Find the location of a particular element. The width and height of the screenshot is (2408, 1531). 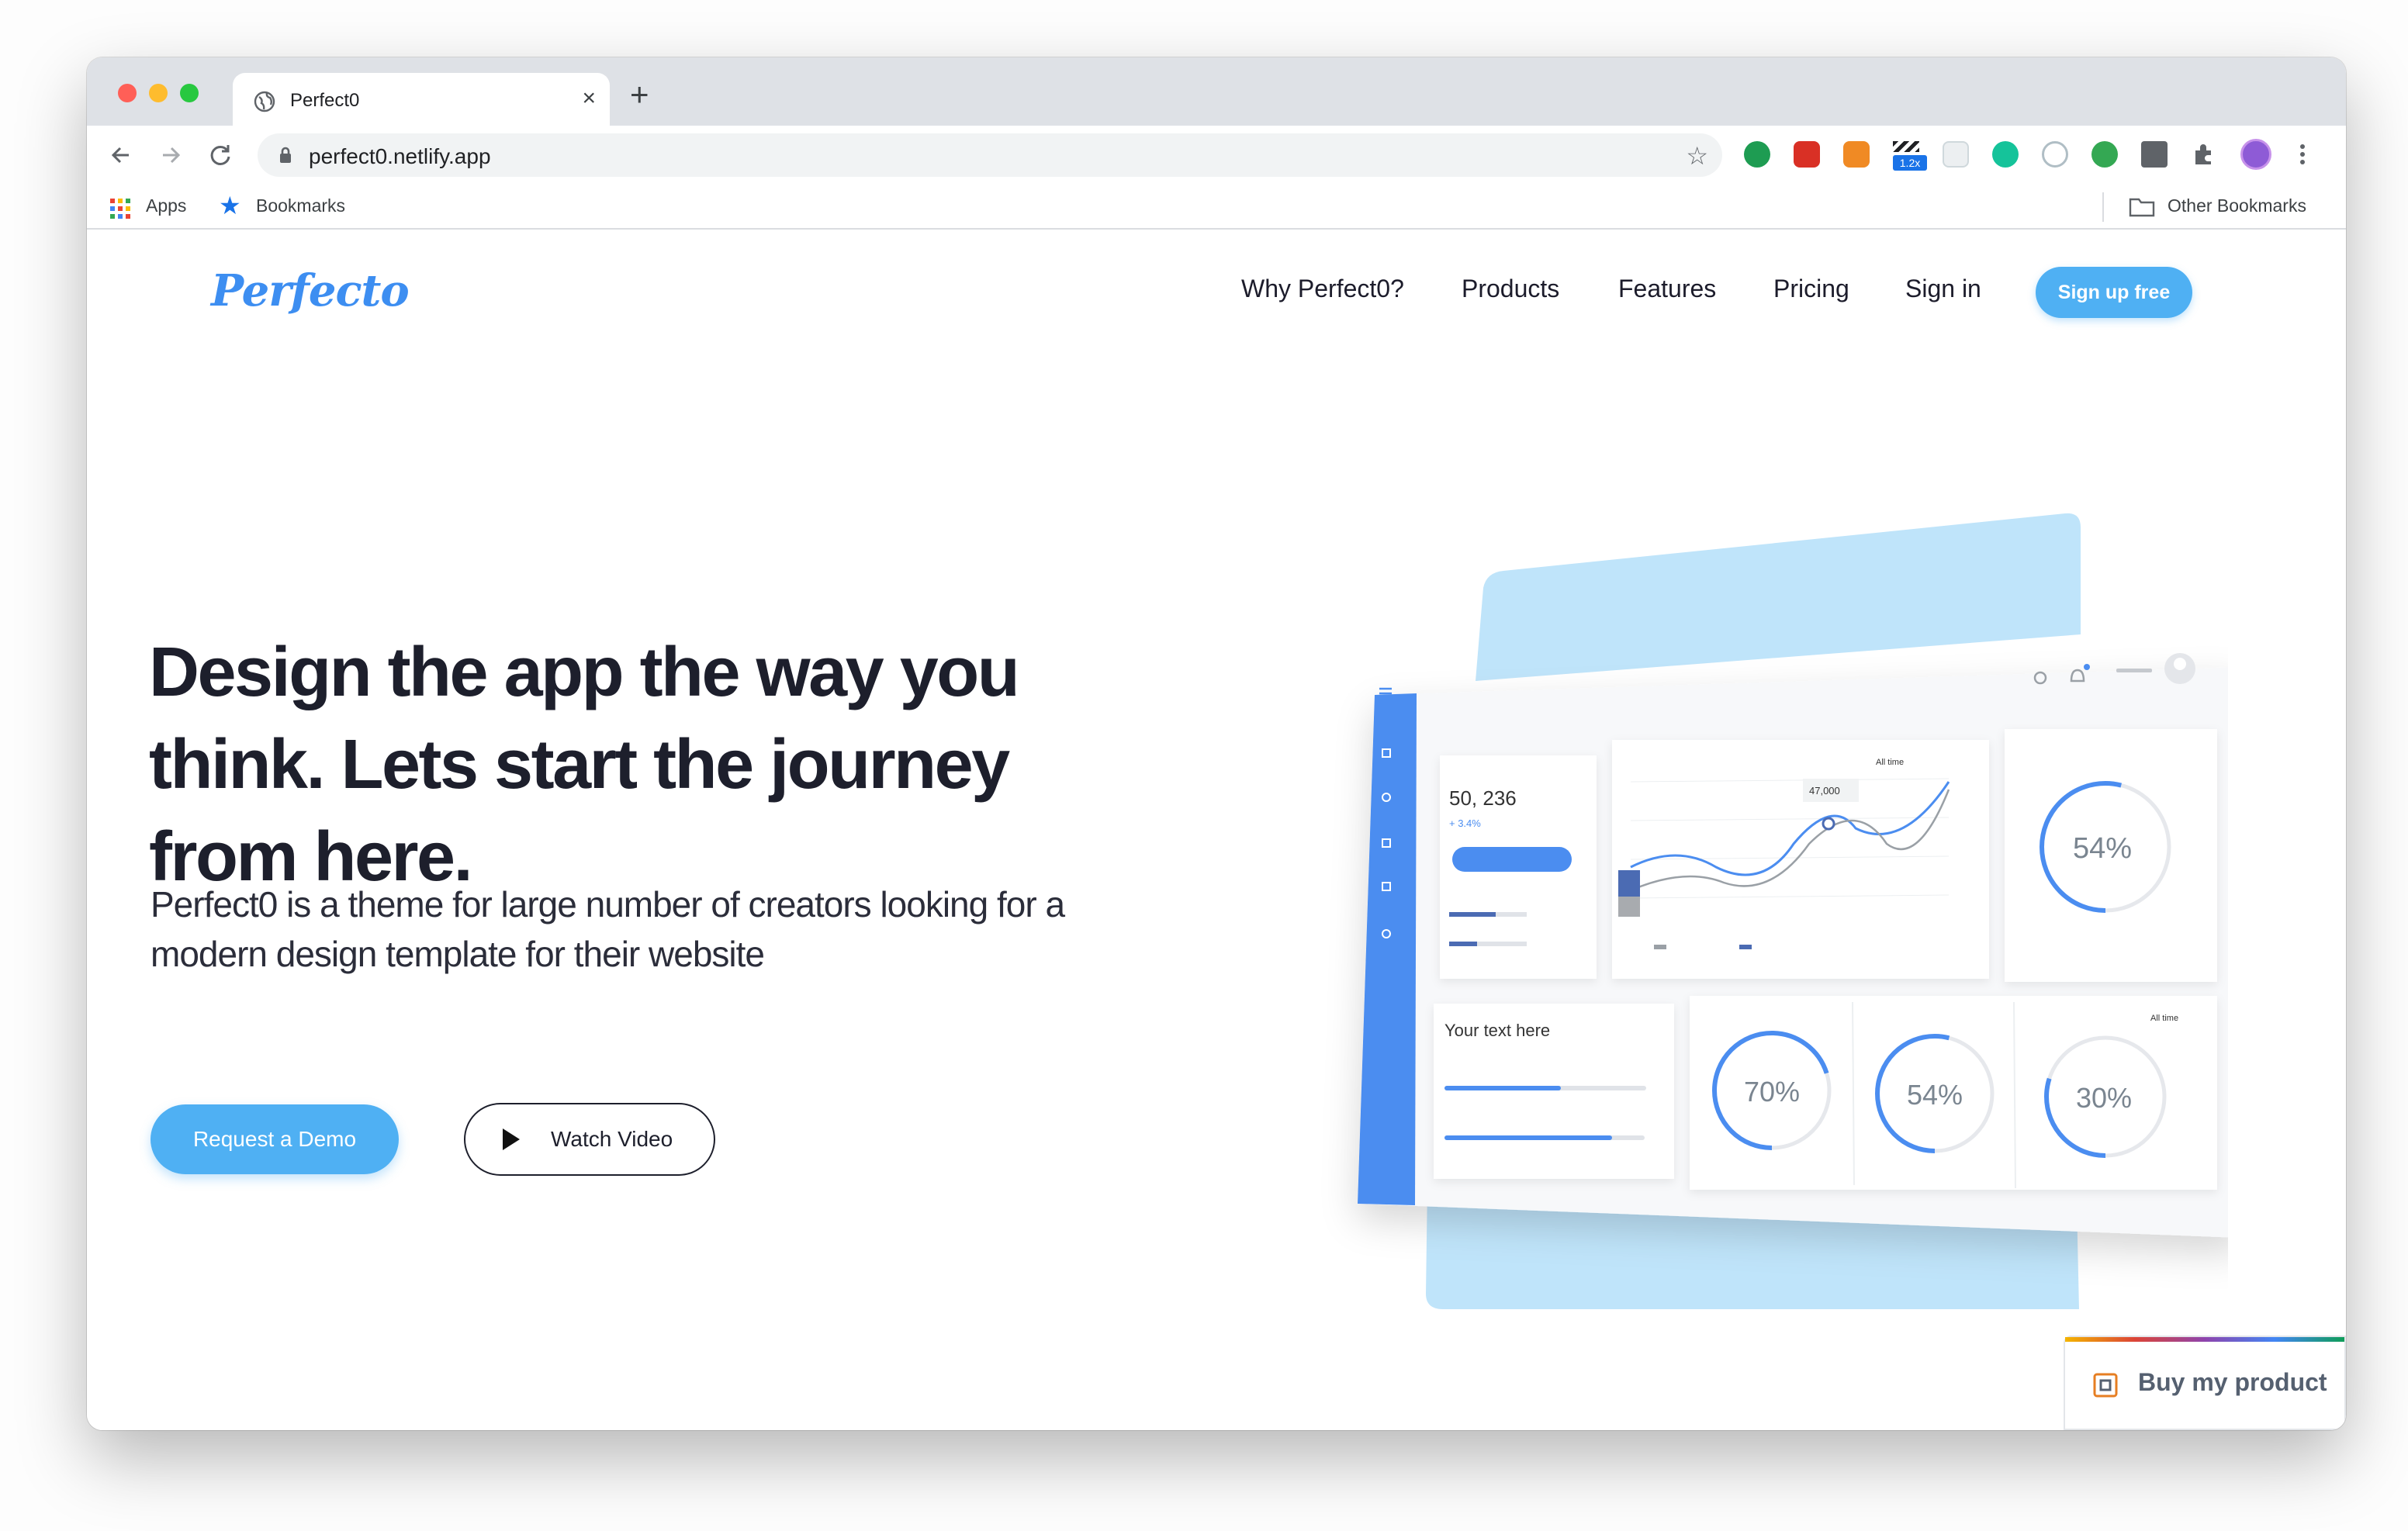

sign-up-button: Sign up free is located at coordinates (2114, 292).